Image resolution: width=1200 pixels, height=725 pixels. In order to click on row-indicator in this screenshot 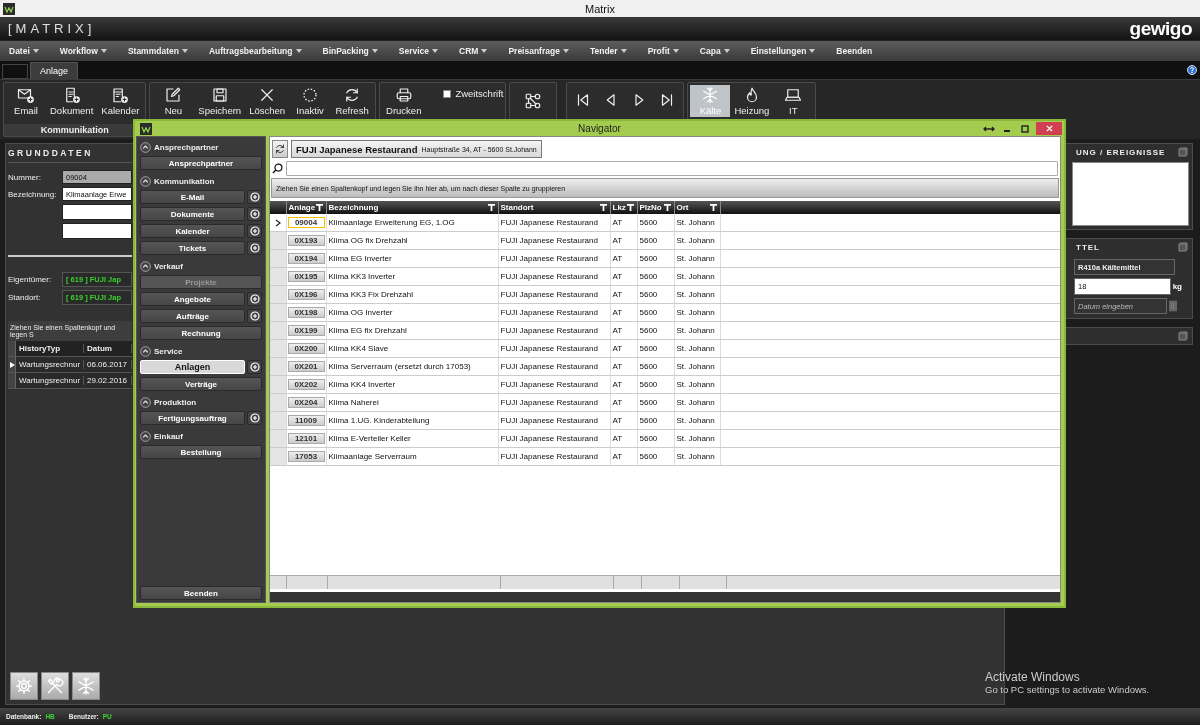, I will do `click(12, 364)`.